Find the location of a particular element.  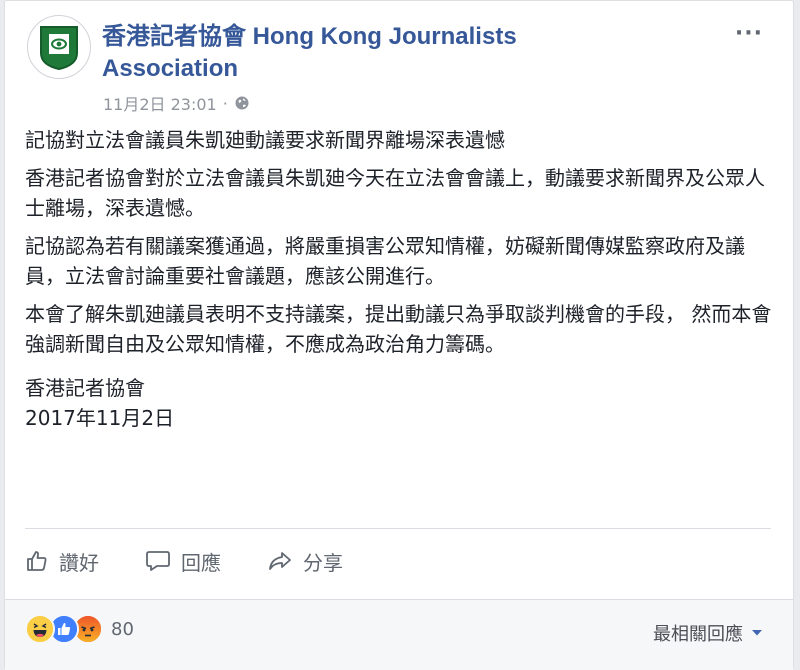

post-meta: 11月2日 23:01 · is located at coordinates (176, 103).